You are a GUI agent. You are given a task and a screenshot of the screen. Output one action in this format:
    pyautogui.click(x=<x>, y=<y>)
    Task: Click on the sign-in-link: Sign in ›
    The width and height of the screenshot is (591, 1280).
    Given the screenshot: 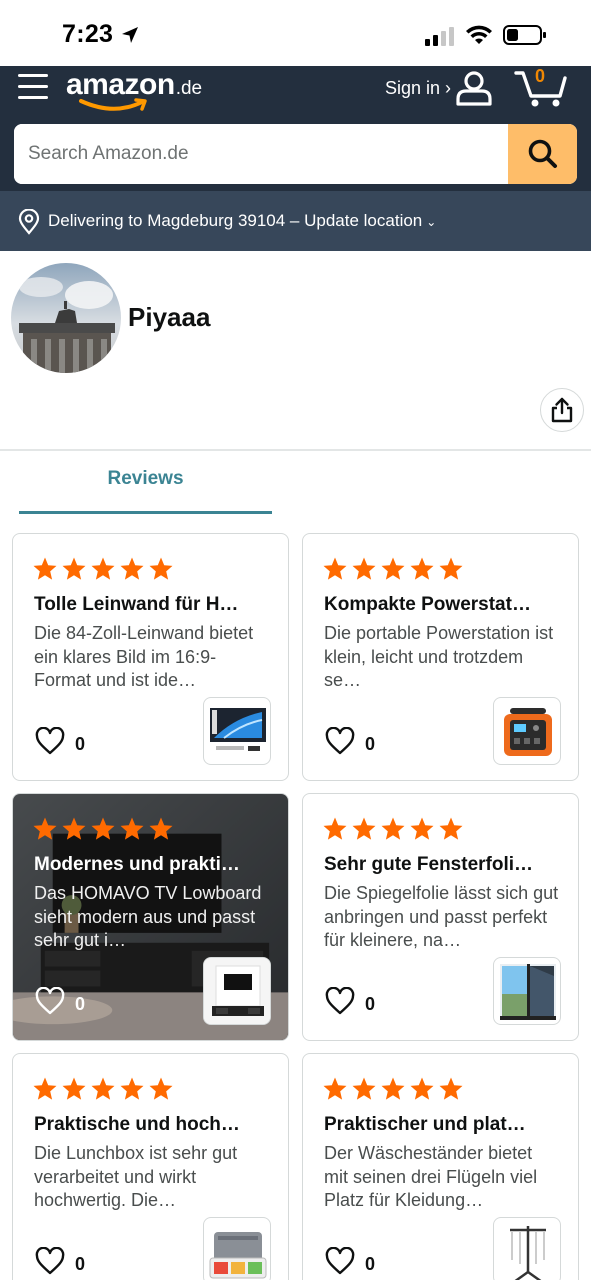 What is the action you would take?
    pyautogui.click(x=418, y=88)
    